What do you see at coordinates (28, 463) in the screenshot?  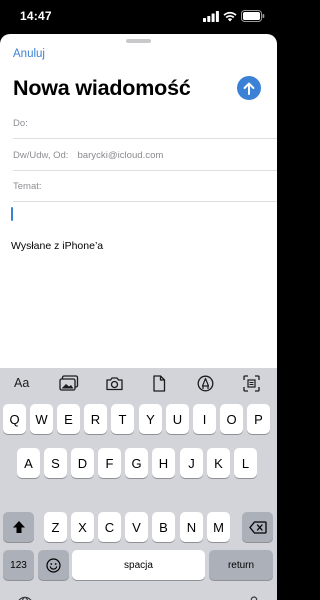 I see `key-a: A` at bounding box center [28, 463].